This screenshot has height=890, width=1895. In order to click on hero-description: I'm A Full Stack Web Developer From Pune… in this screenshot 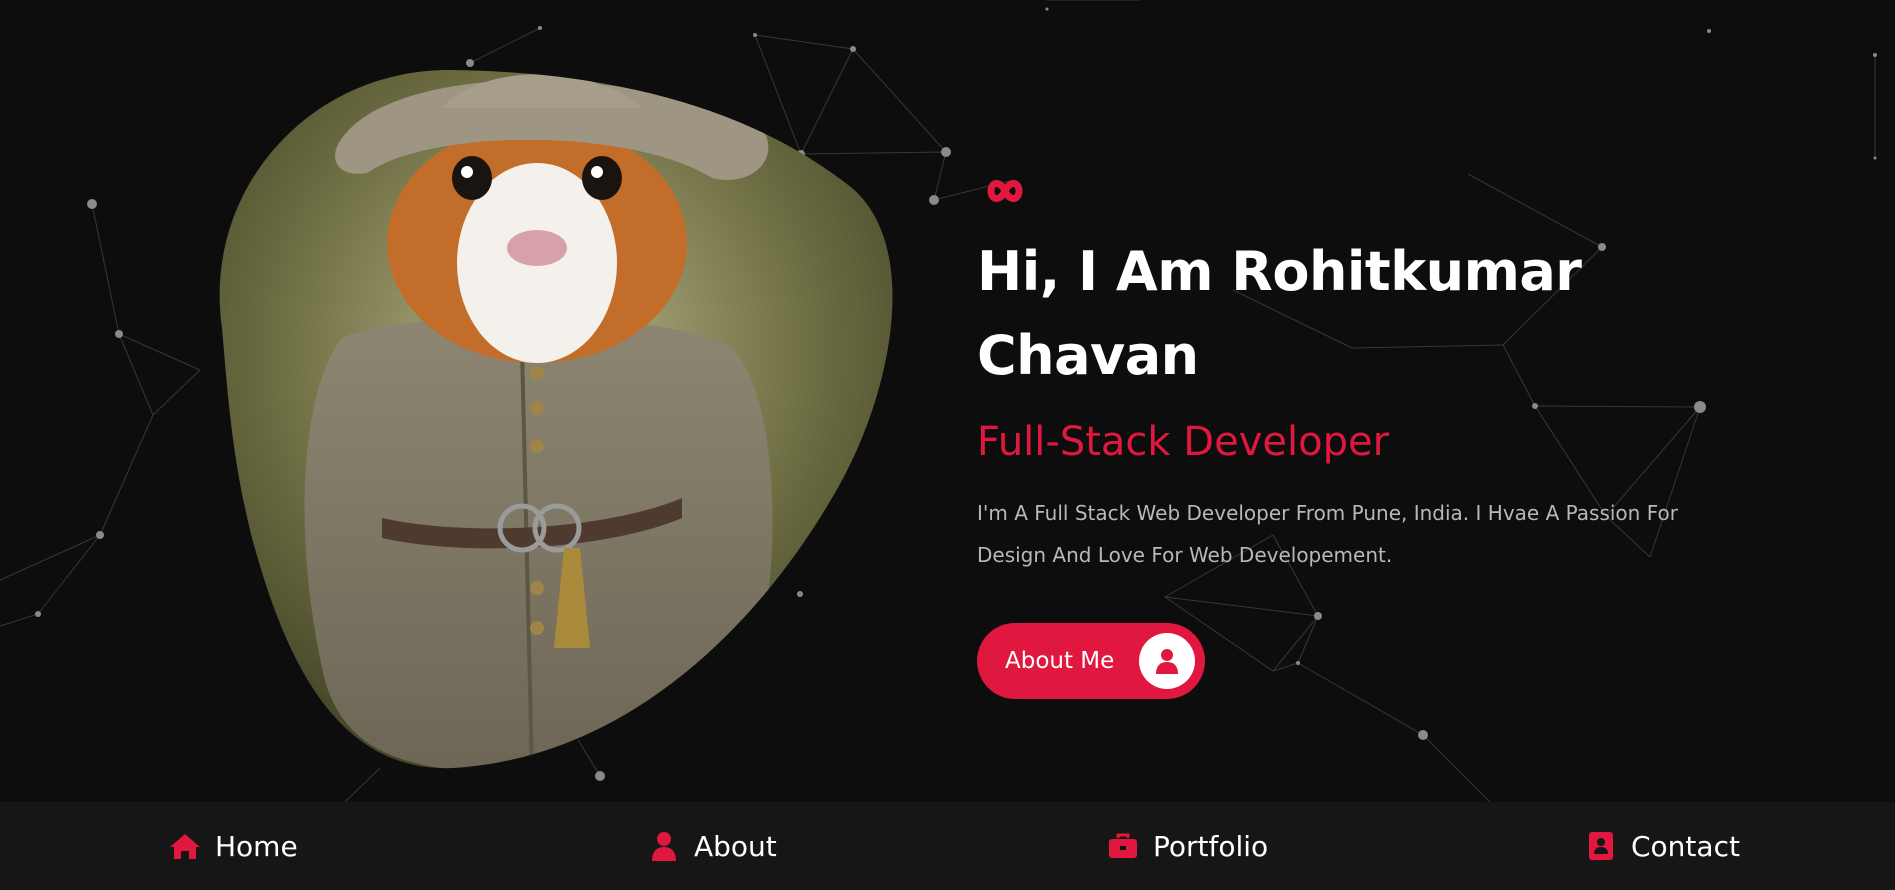, I will do `click(1327, 534)`.